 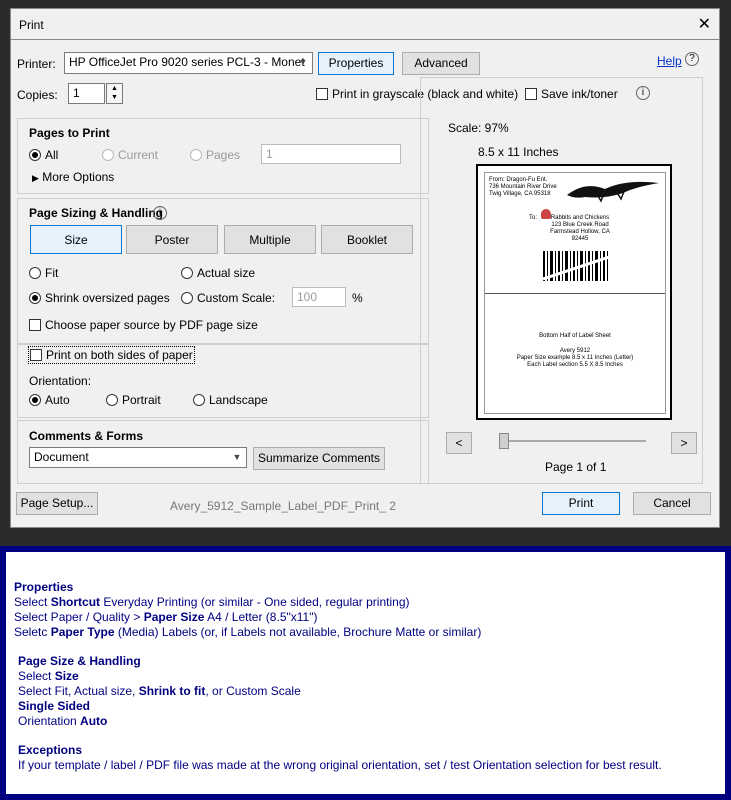 What do you see at coordinates (365, 24) in the screenshot?
I see `title-bar: Print ✕` at bounding box center [365, 24].